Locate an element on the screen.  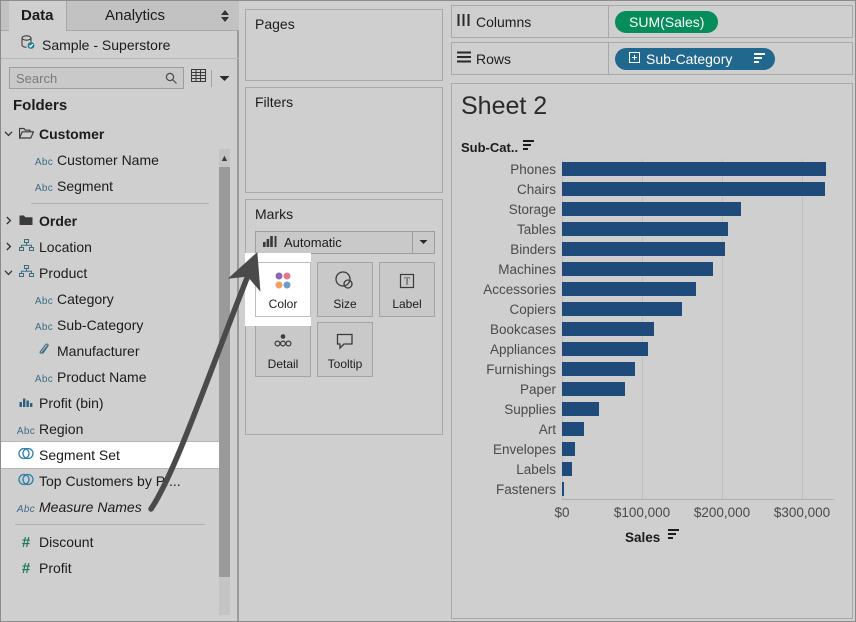
tree-item-discount: # Discount is located at coordinates (110, 542).